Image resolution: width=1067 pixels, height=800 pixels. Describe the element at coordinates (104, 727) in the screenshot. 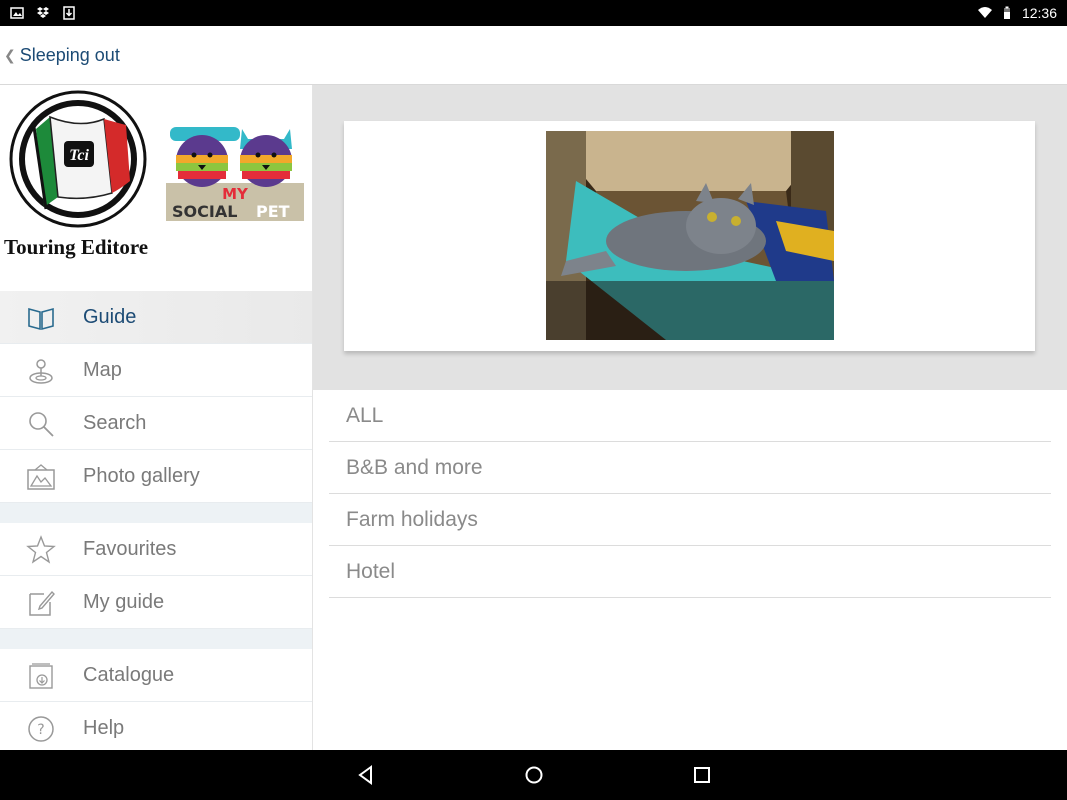

I see `sidebar-item-label: Help` at that location.